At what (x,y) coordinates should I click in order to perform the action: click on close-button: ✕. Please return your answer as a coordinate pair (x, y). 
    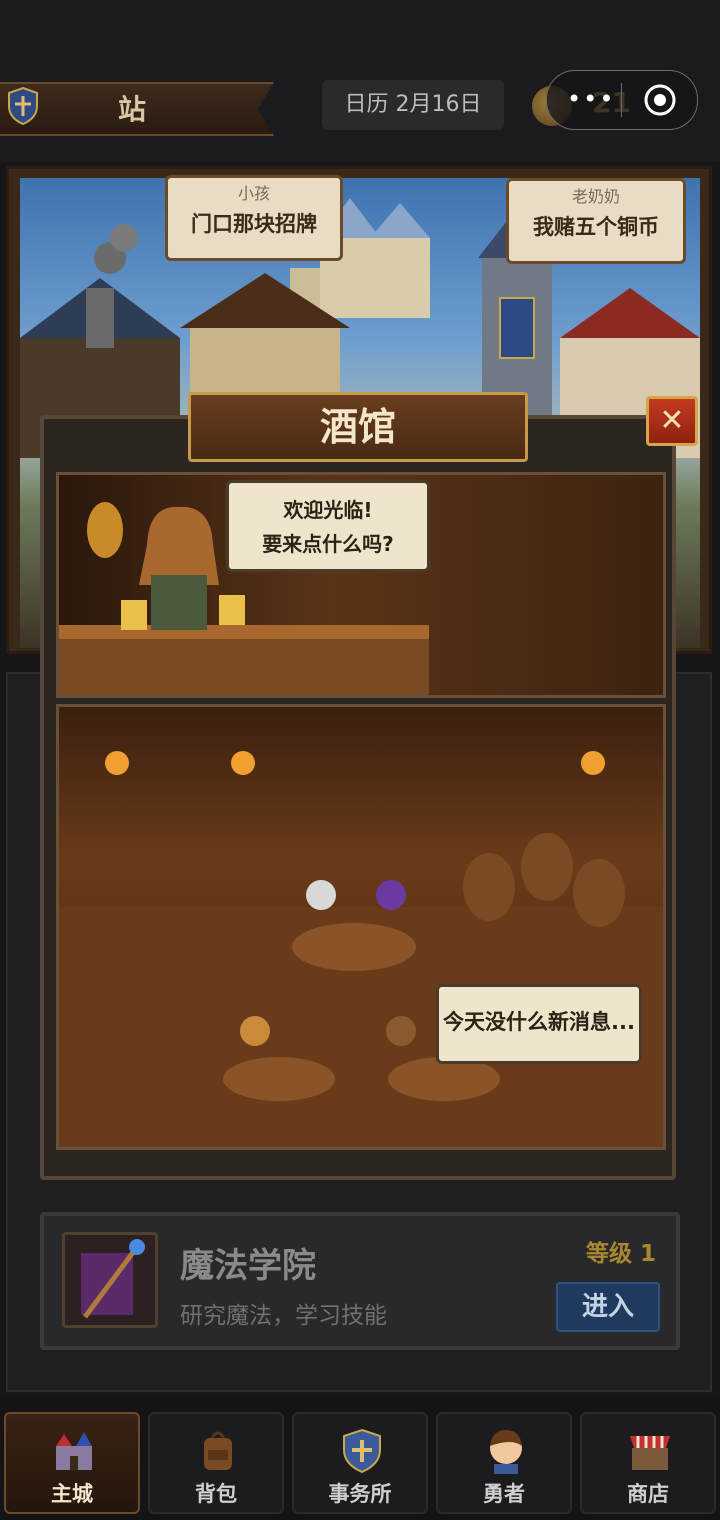
    Looking at the image, I should click on (672, 421).